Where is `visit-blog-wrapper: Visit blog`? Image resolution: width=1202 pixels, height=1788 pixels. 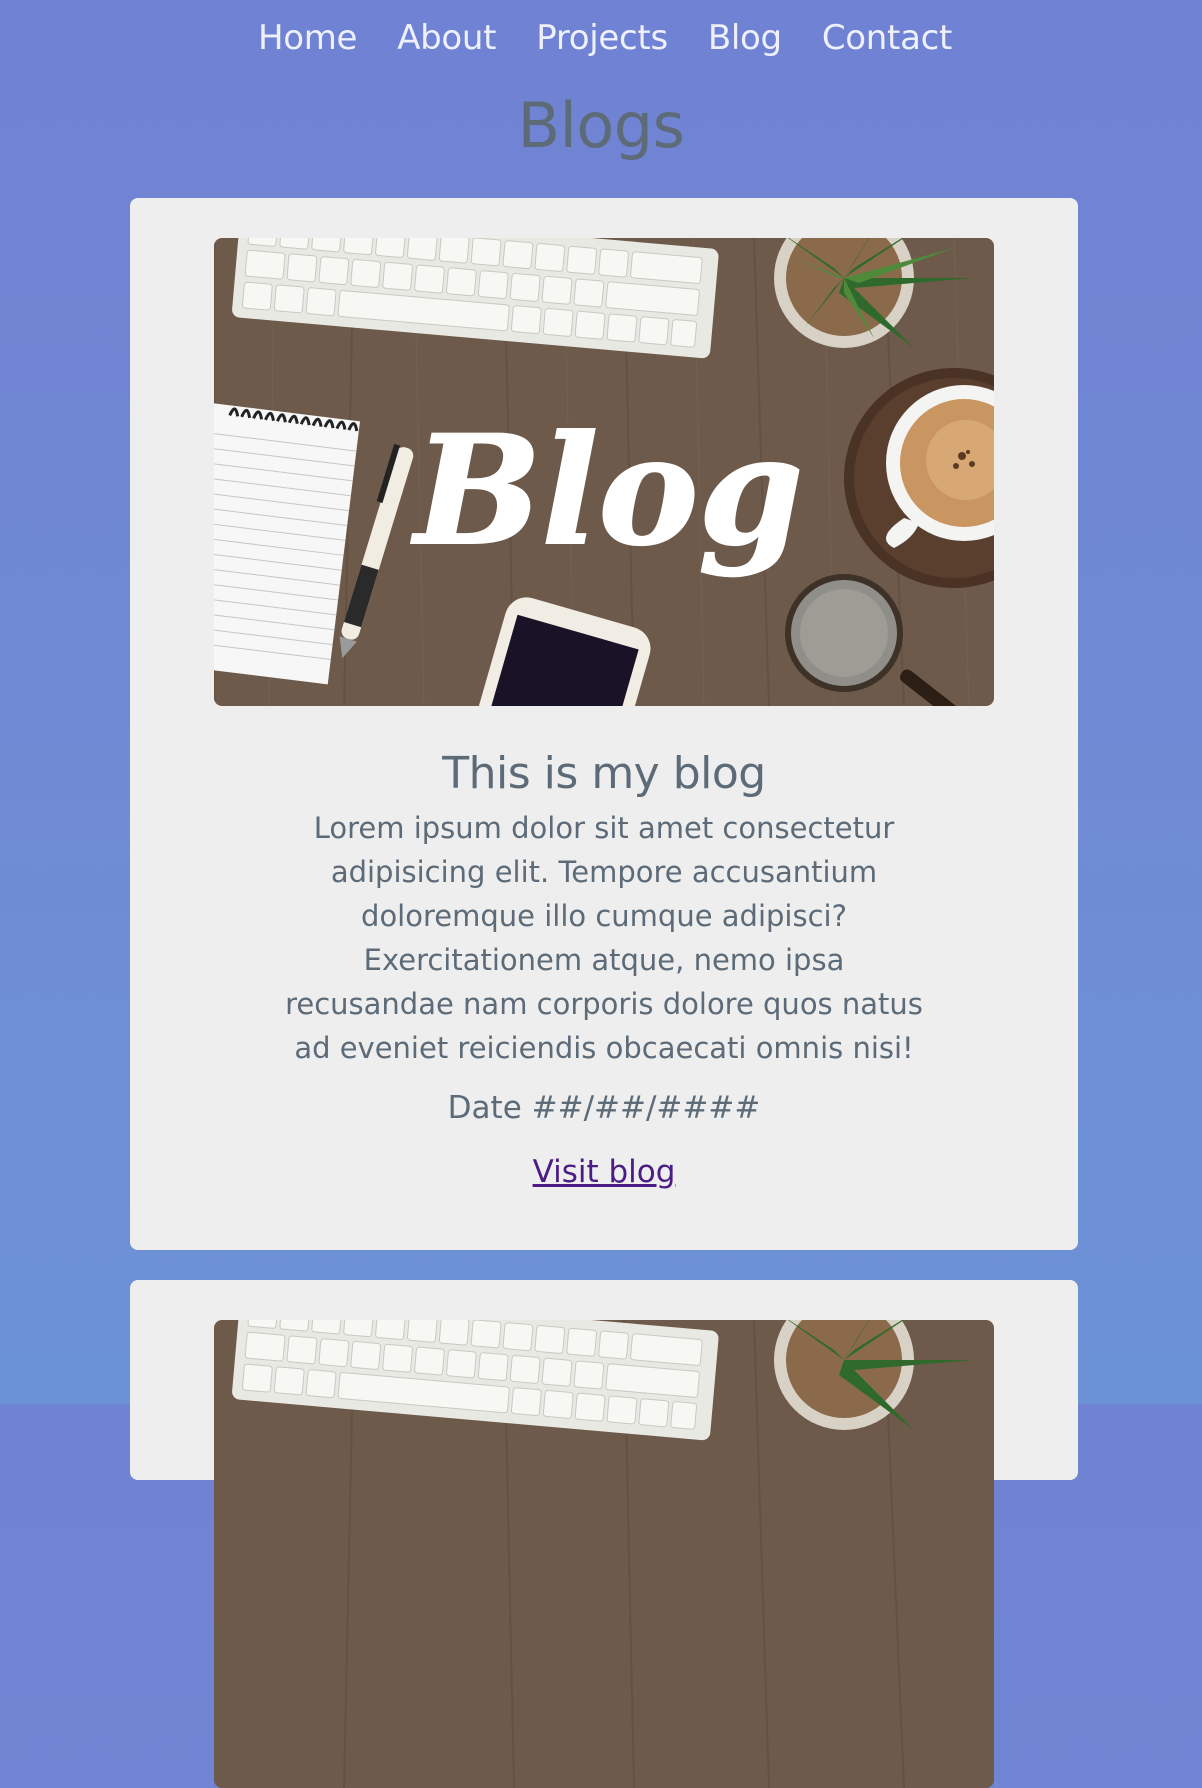
visit-blog-wrapper: Visit blog is located at coordinates (604, 1172).